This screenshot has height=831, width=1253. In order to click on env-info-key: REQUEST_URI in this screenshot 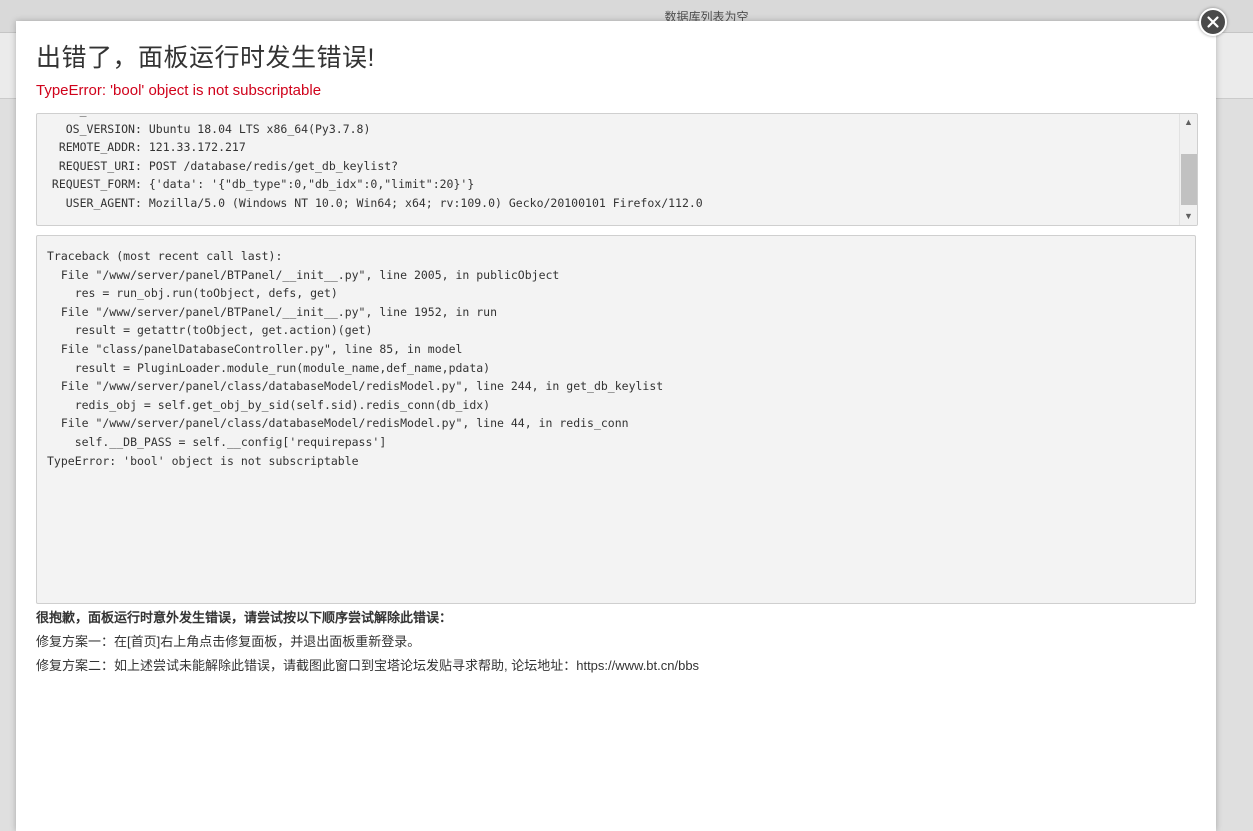, I will do `click(96, 165)`.